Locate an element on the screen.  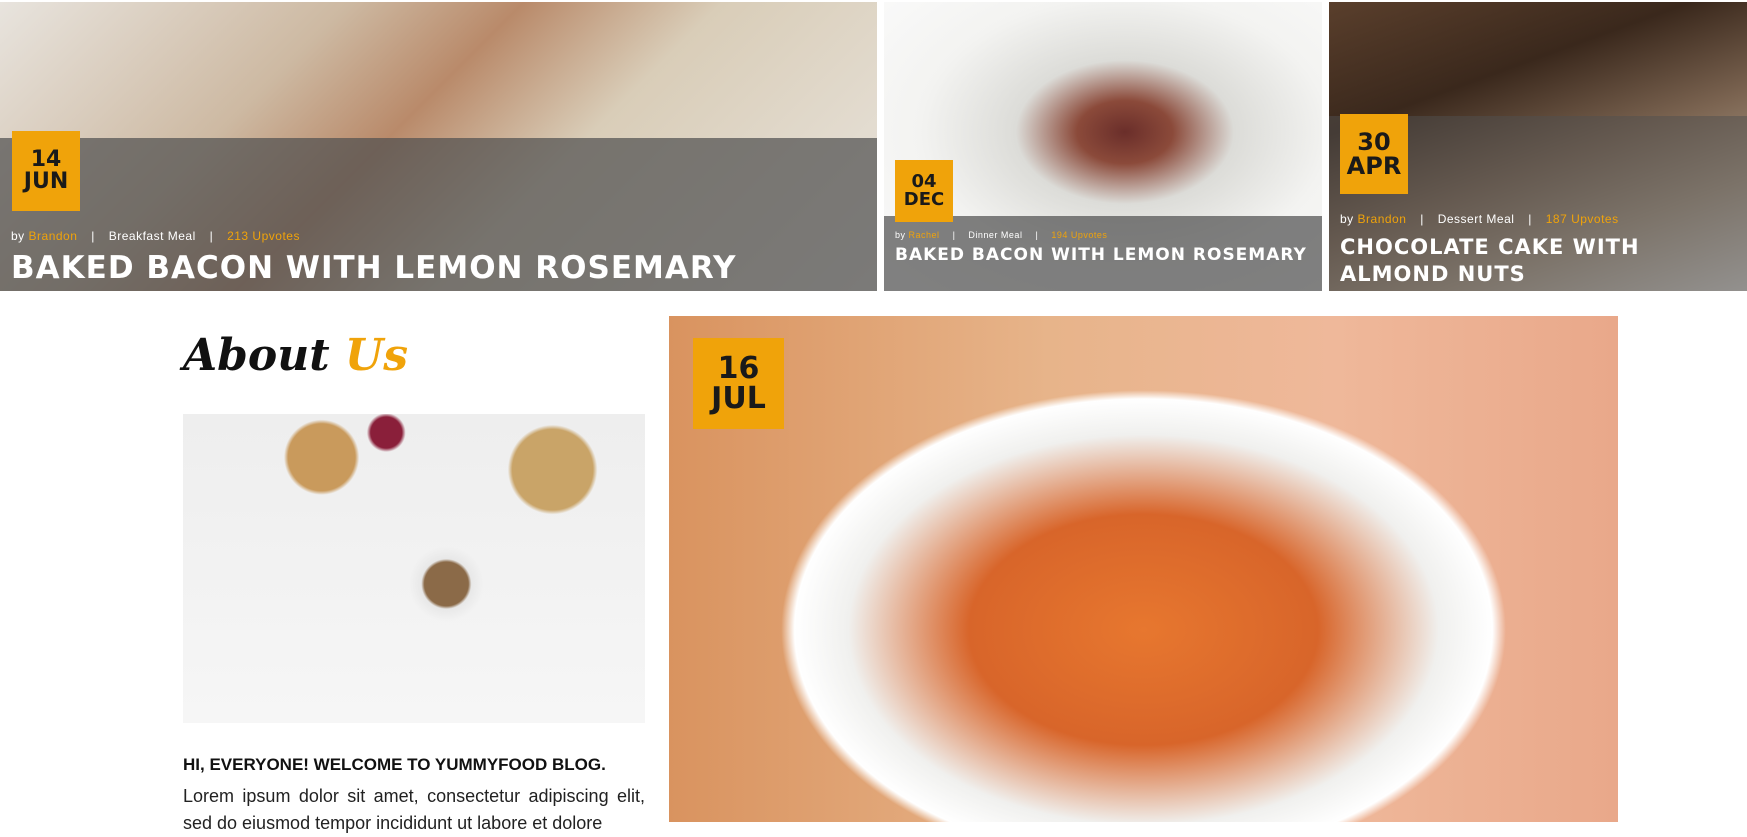
about-image is located at coordinates (414, 568).